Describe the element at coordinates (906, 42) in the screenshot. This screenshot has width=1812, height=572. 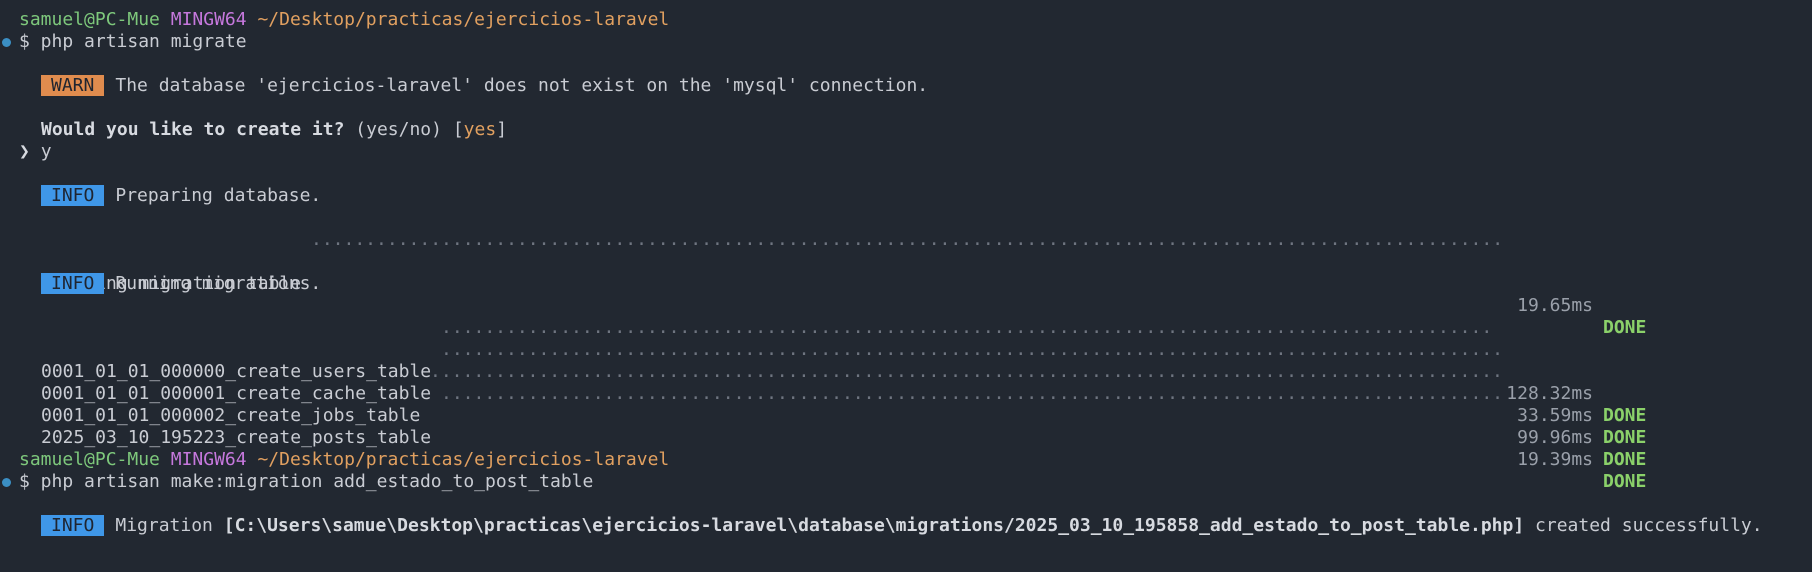
I see `command-line: $ php artisan migrate` at that location.